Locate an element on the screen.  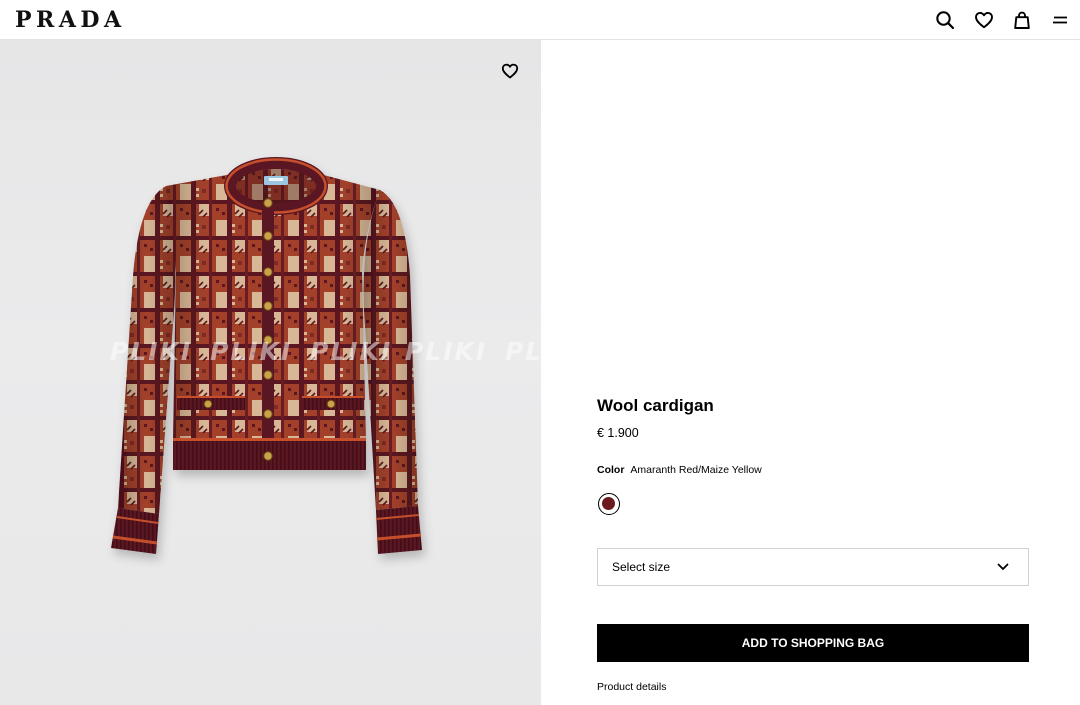
right-sleeve is located at coordinates (392, 372).